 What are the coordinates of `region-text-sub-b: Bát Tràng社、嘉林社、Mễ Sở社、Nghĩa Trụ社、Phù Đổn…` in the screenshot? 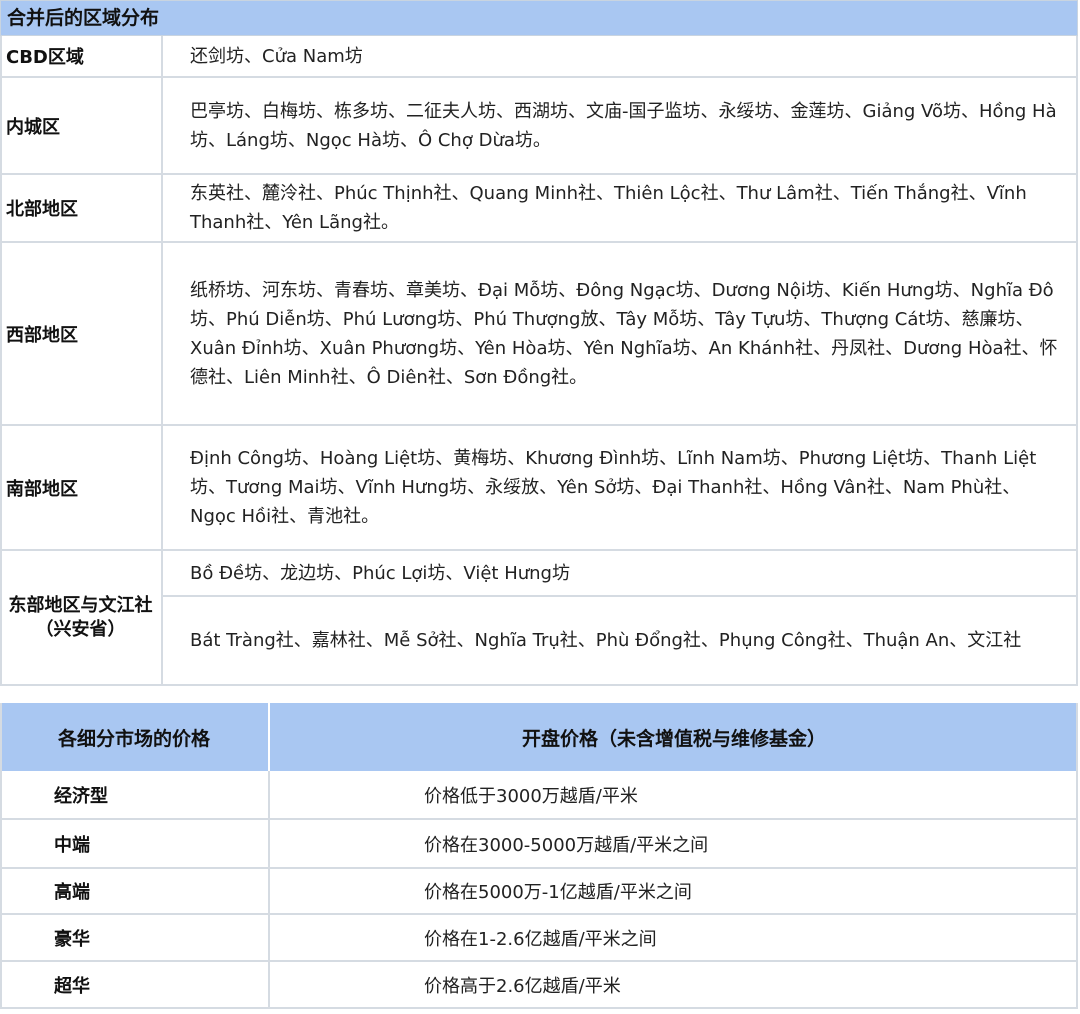 It's located at (606, 640).